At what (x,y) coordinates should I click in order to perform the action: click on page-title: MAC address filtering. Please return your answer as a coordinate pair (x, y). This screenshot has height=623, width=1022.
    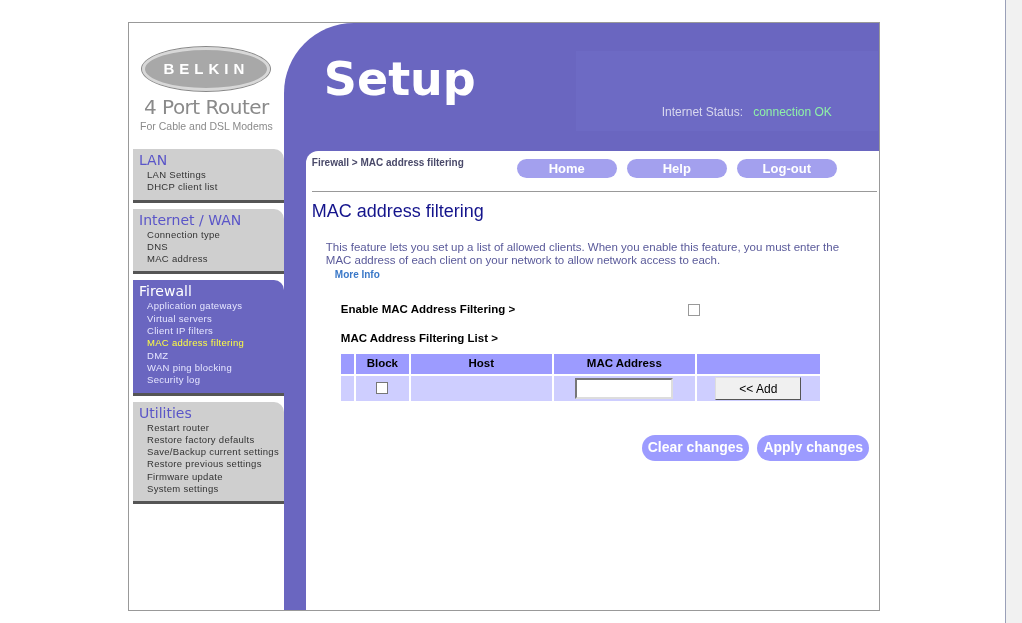
    Looking at the image, I should click on (398, 211).